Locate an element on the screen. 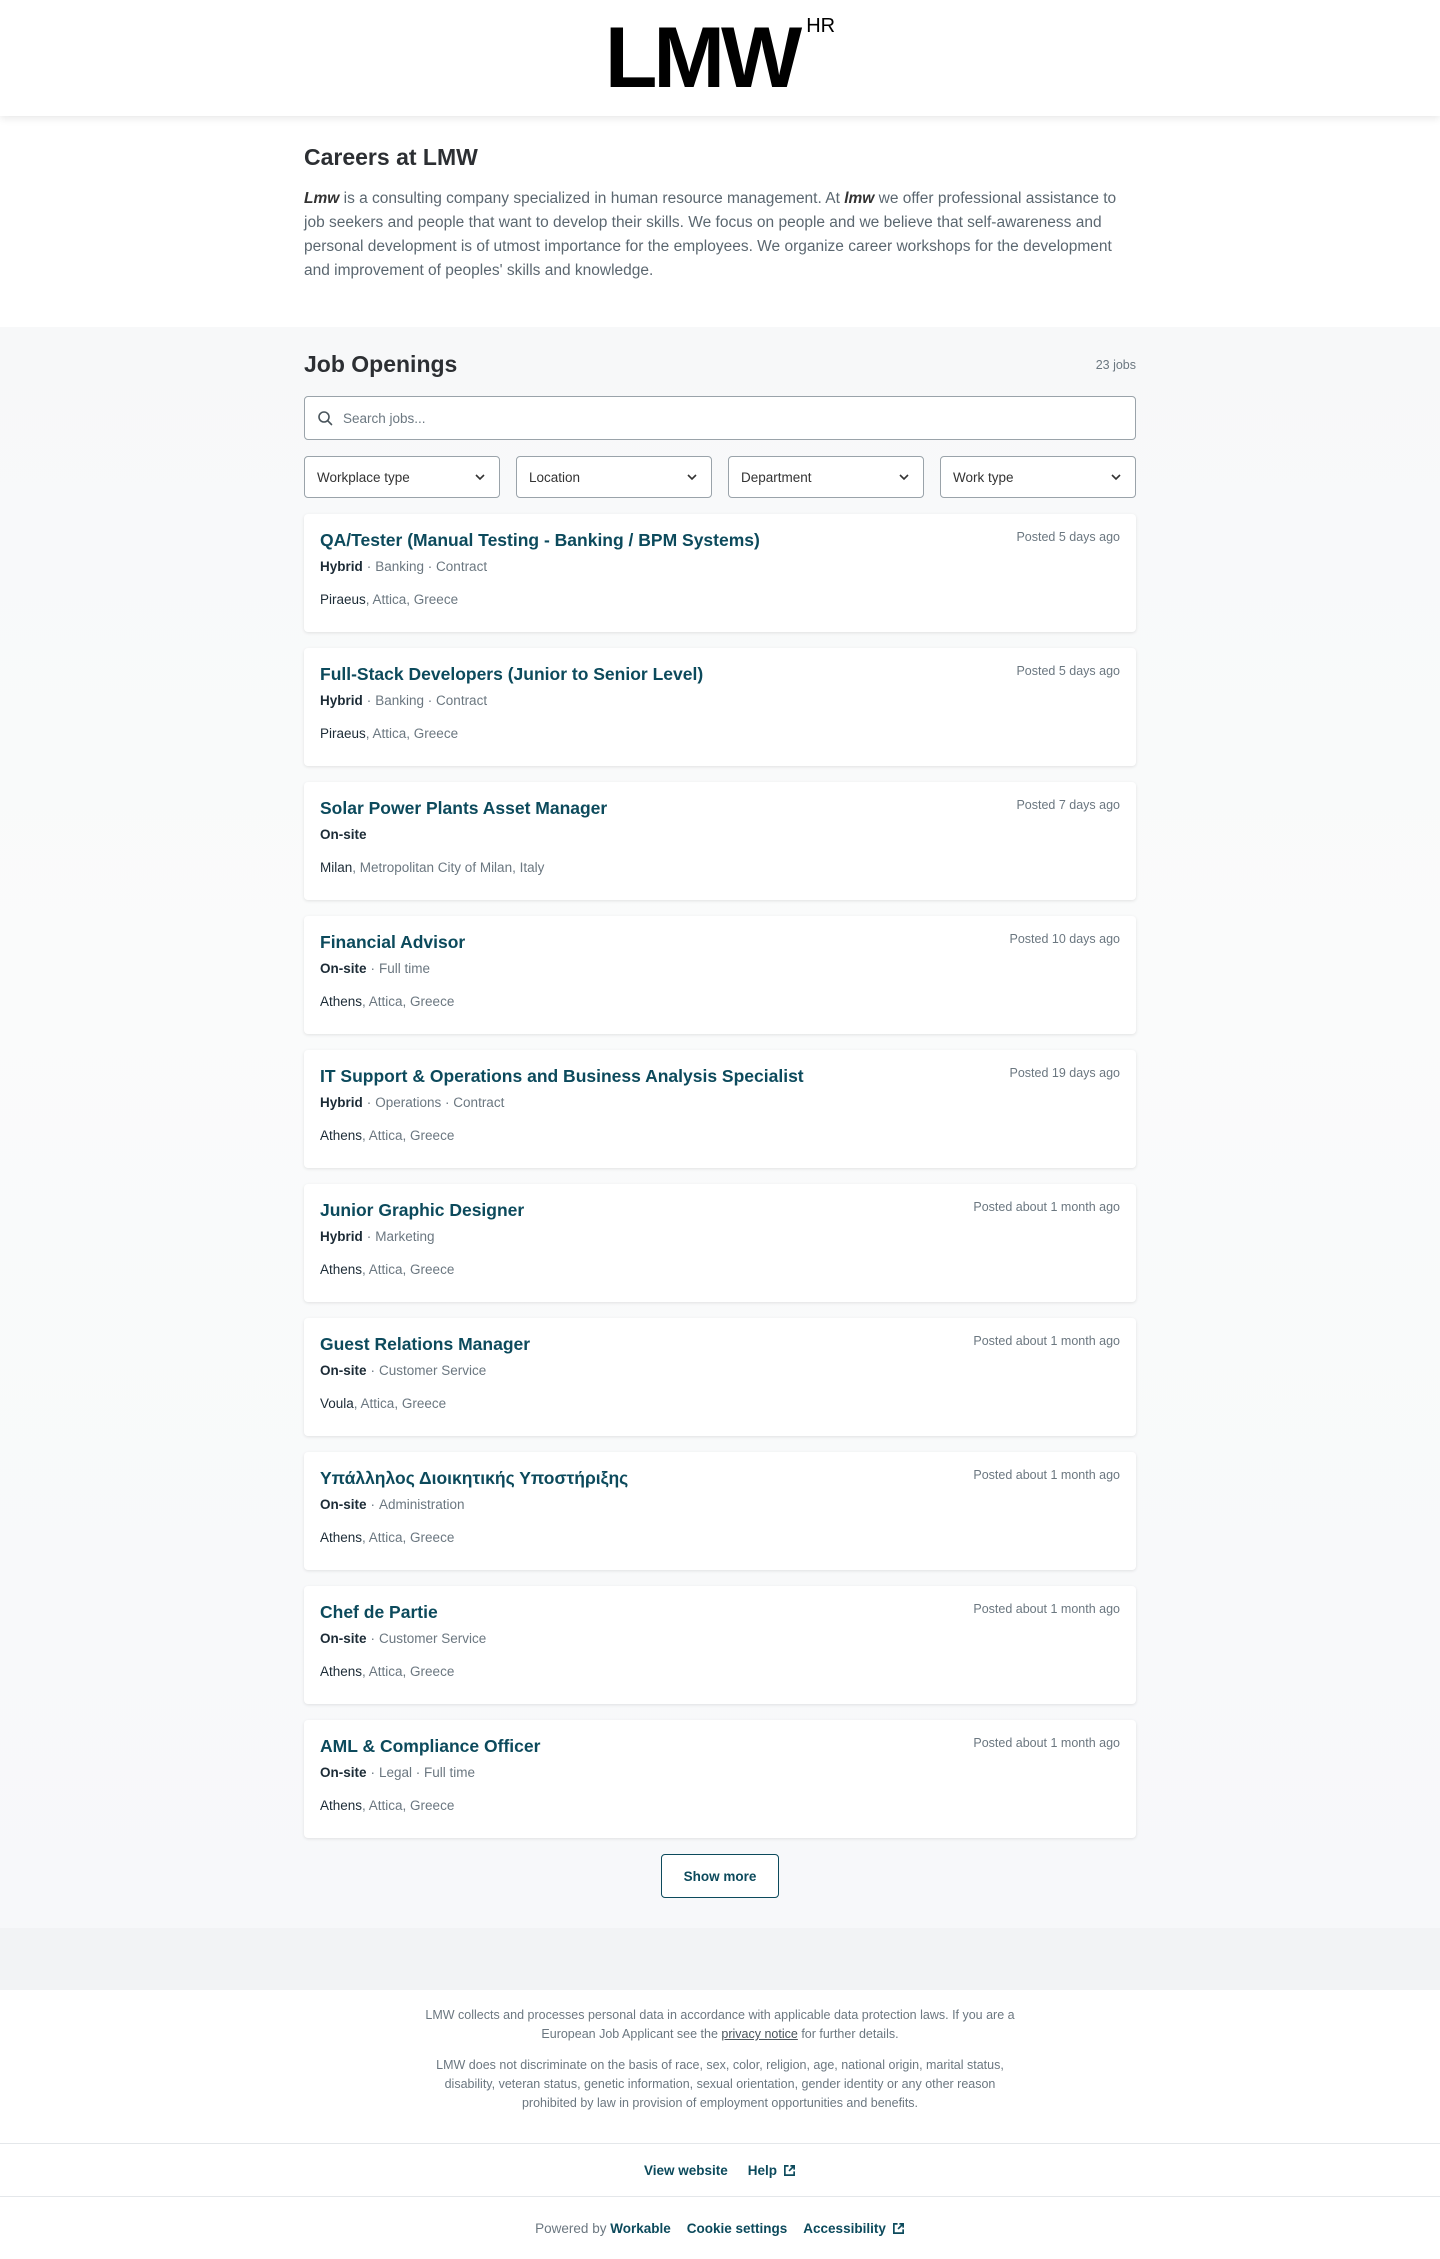 This screenshot has height=2259, width=1440. job-tags-text: Banking · Contract is located at coordinates (431, 566).